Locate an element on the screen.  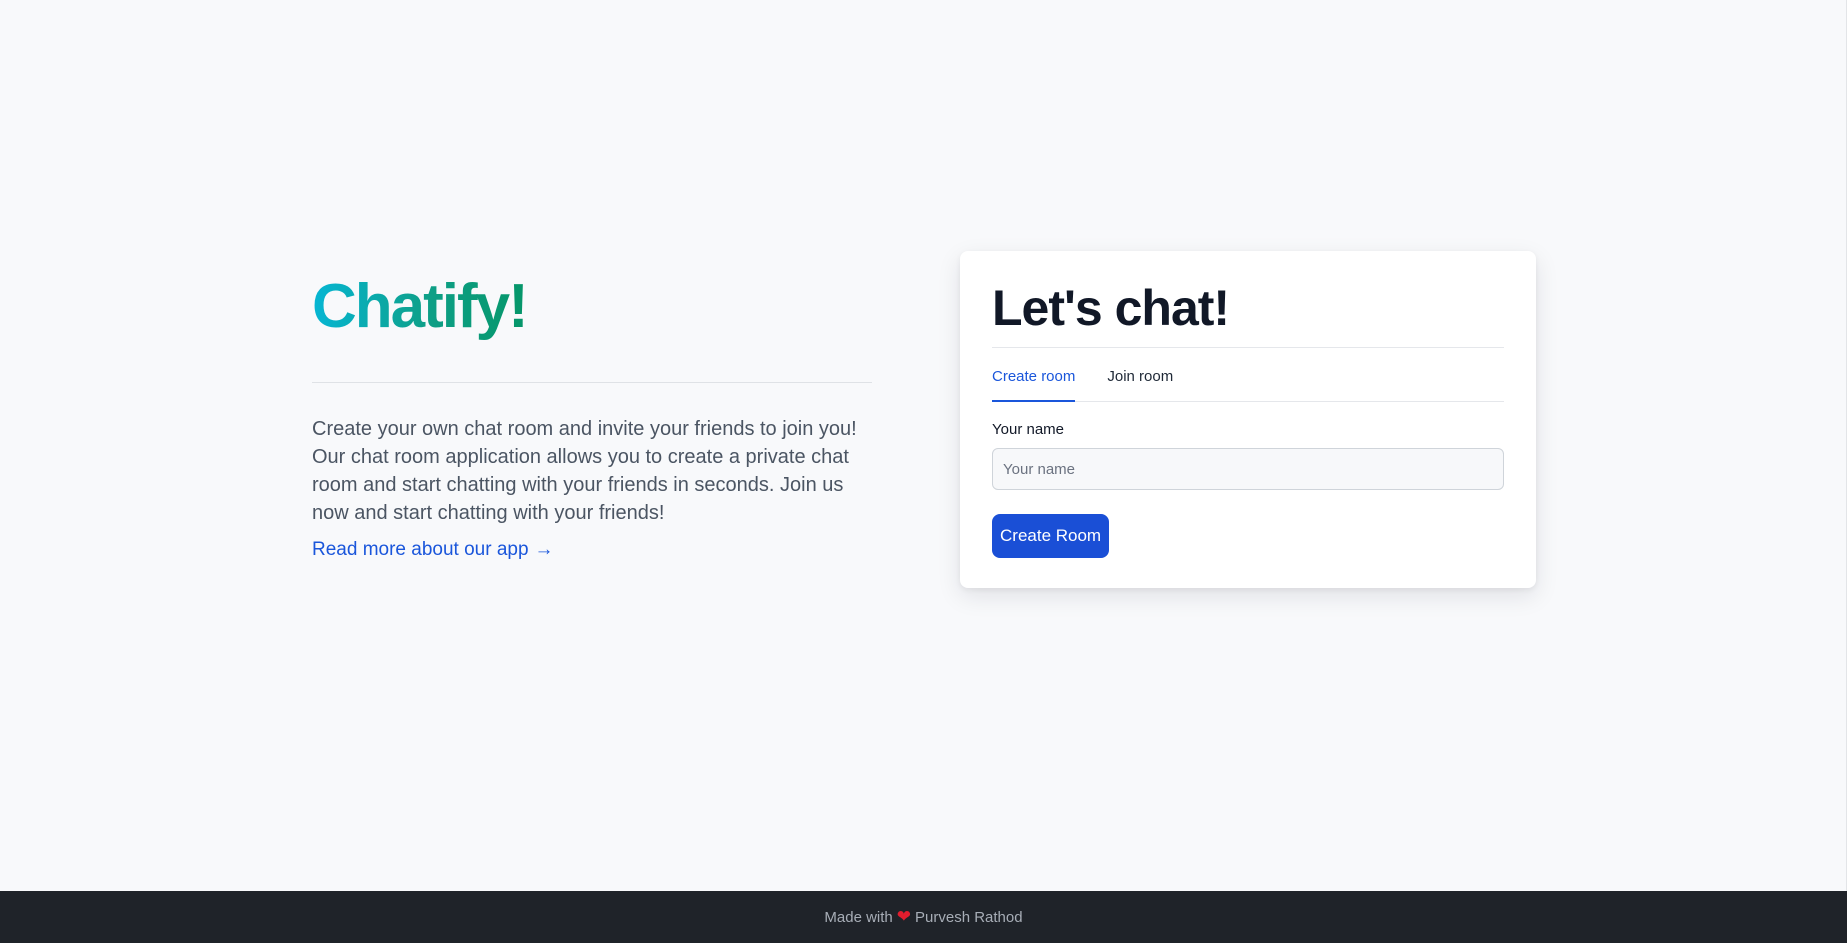
read-more-link: Read more about our app → is located at coordinates (433, 550).